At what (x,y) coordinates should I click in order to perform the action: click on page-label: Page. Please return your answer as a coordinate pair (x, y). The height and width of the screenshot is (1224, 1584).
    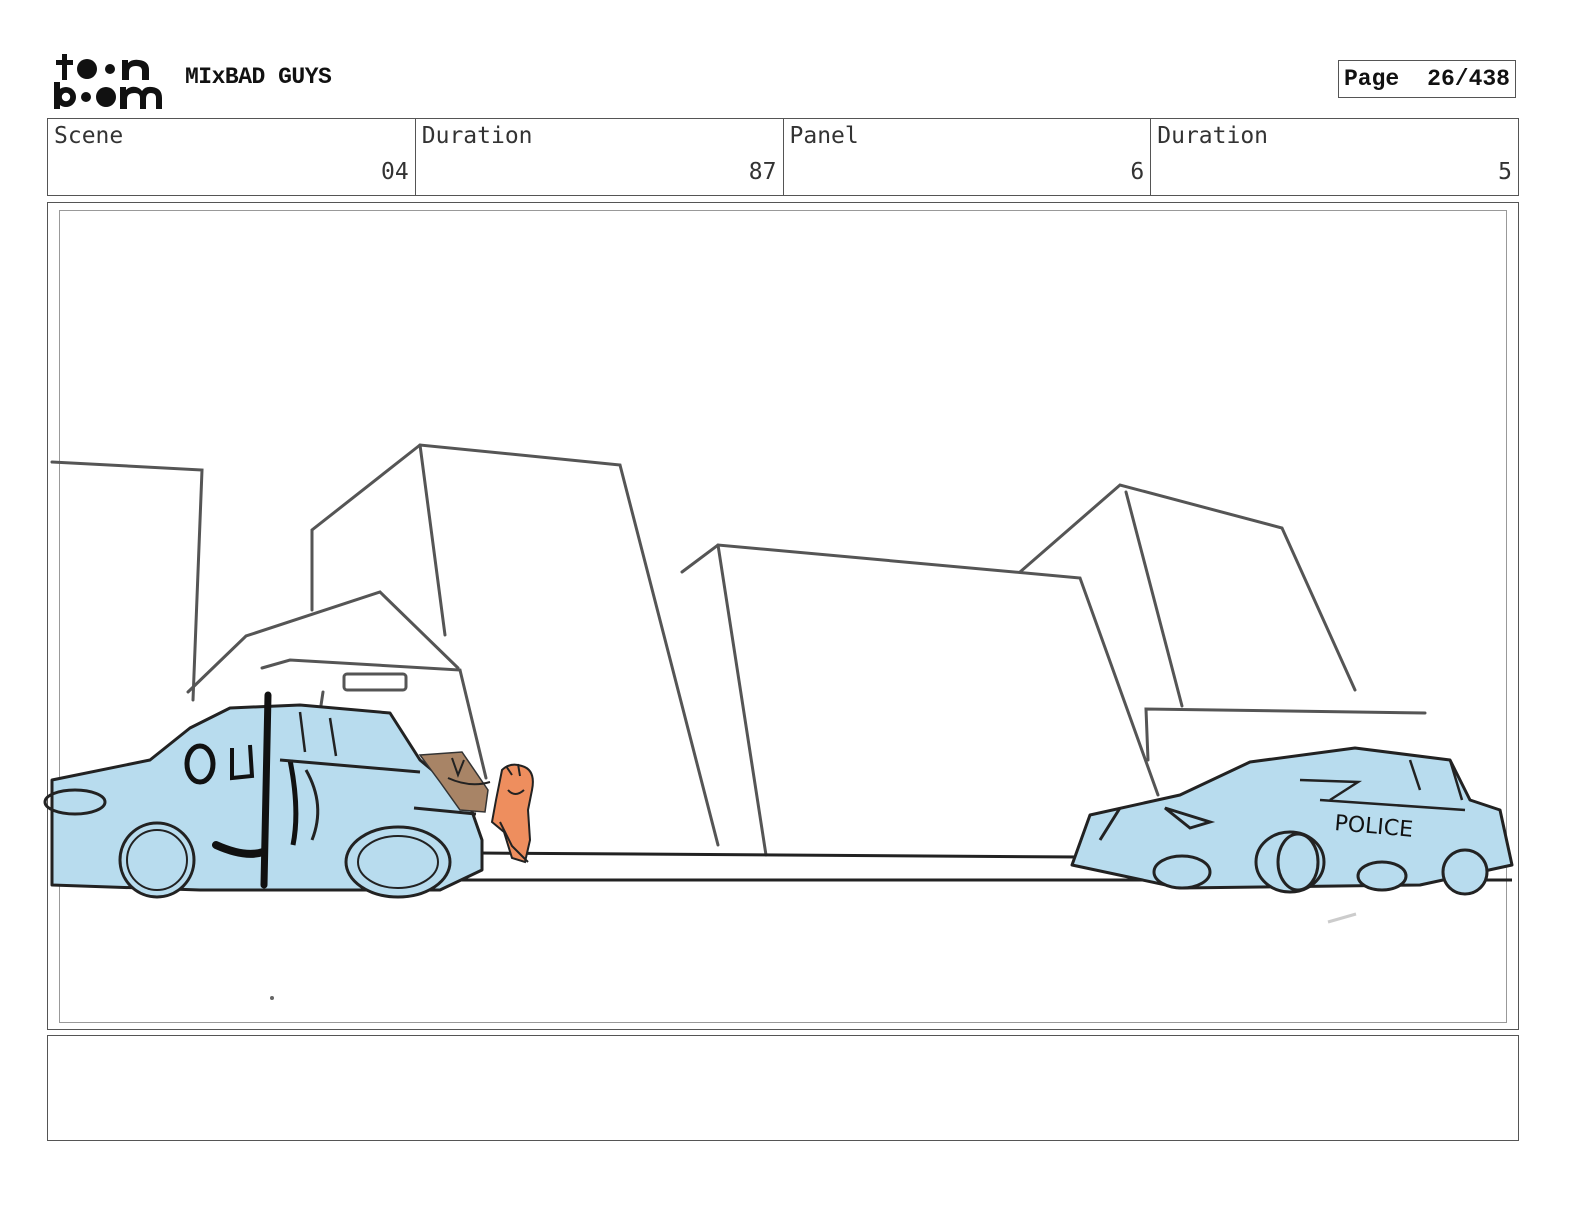
    Looking at the image, I should click on (1372, 79).